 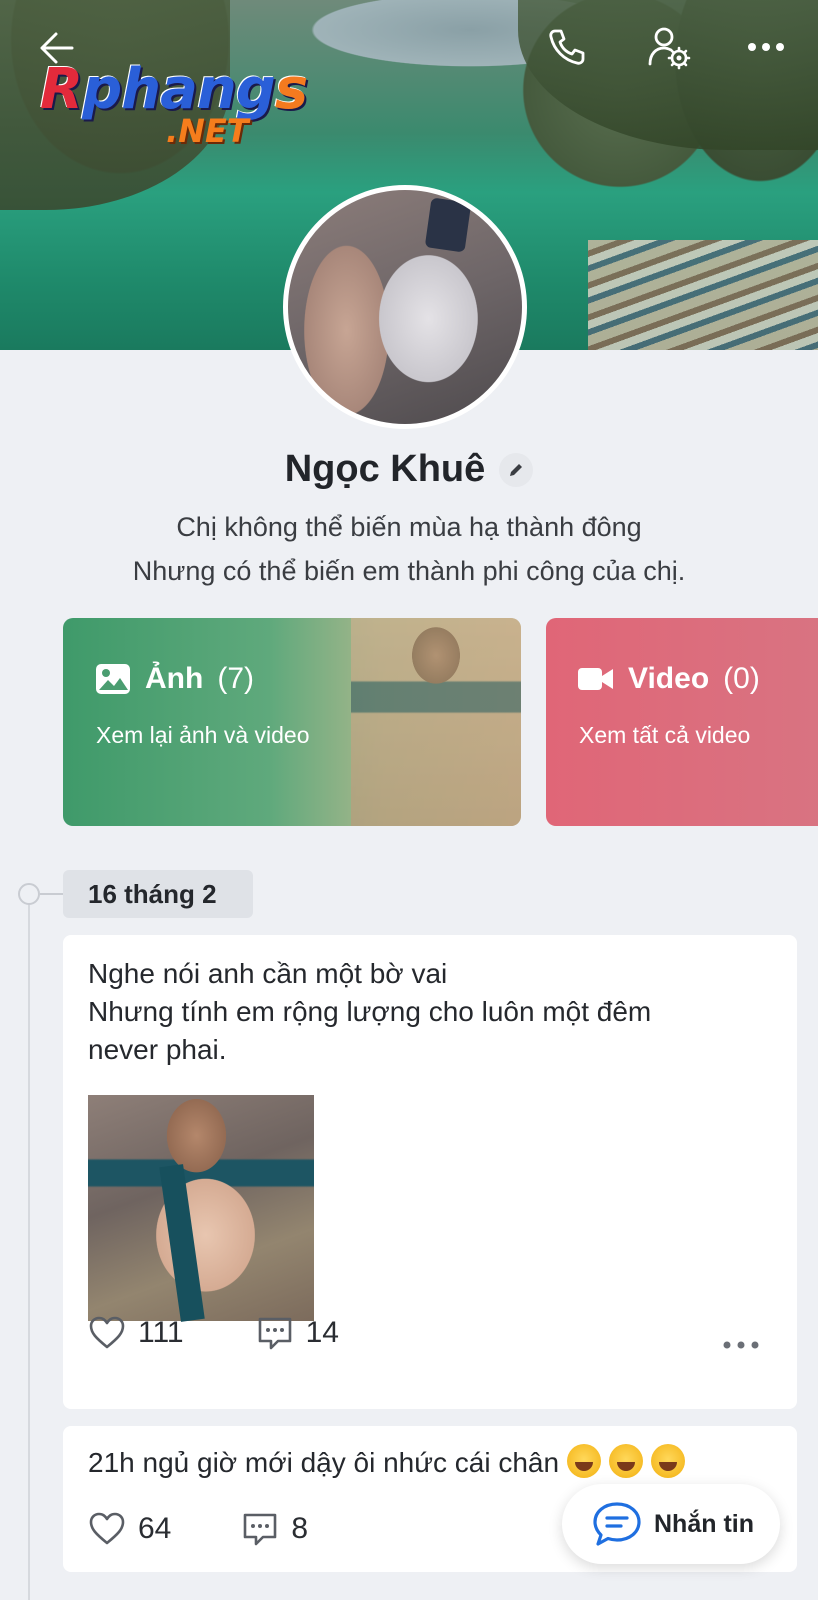 I want to click on comment-button: 8, so click(x=274, y=1529).